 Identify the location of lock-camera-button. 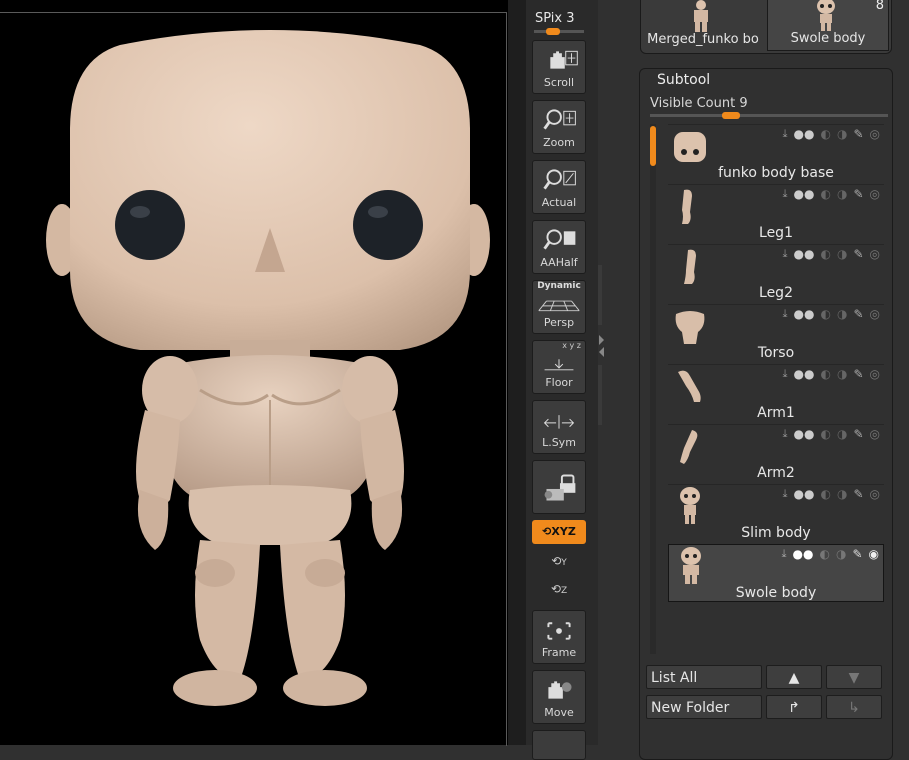
(559, 487).